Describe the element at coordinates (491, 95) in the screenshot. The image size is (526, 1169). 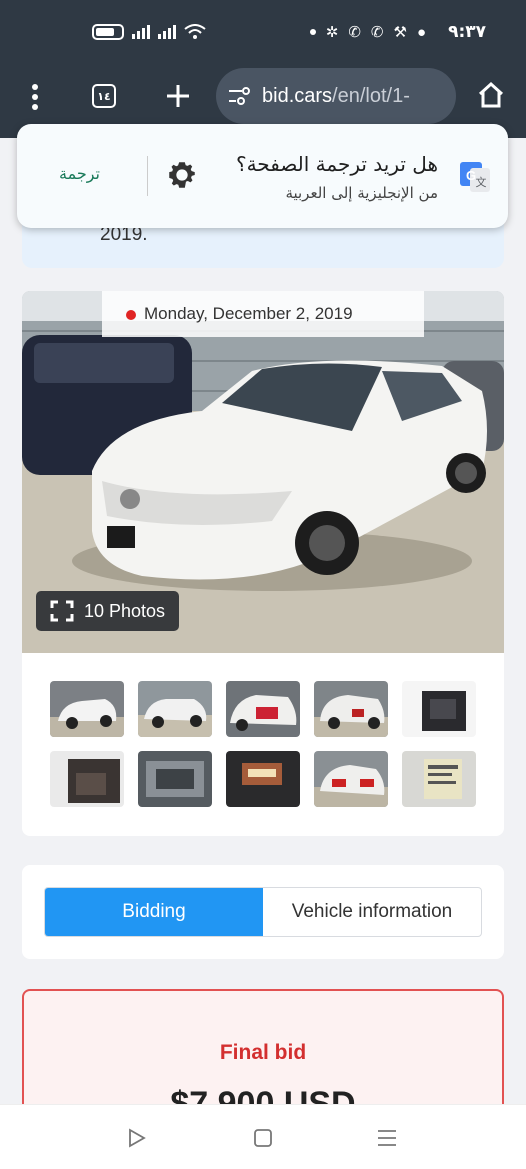
I see `home-icon` at that location.